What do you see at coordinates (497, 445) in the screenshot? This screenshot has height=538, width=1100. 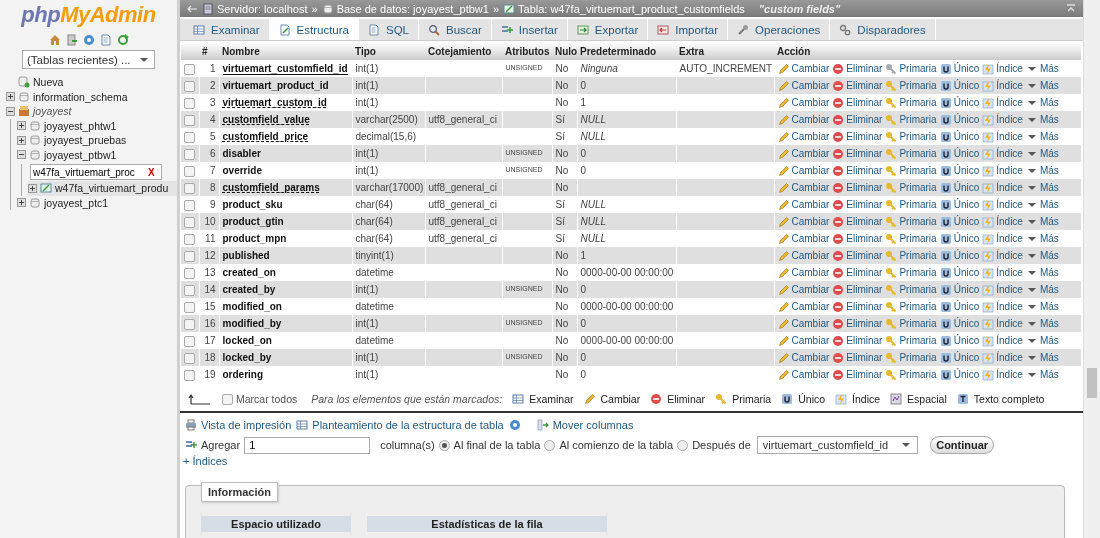 I see `radio-label: Al final de la tabla` at bounding box center [497, 445].